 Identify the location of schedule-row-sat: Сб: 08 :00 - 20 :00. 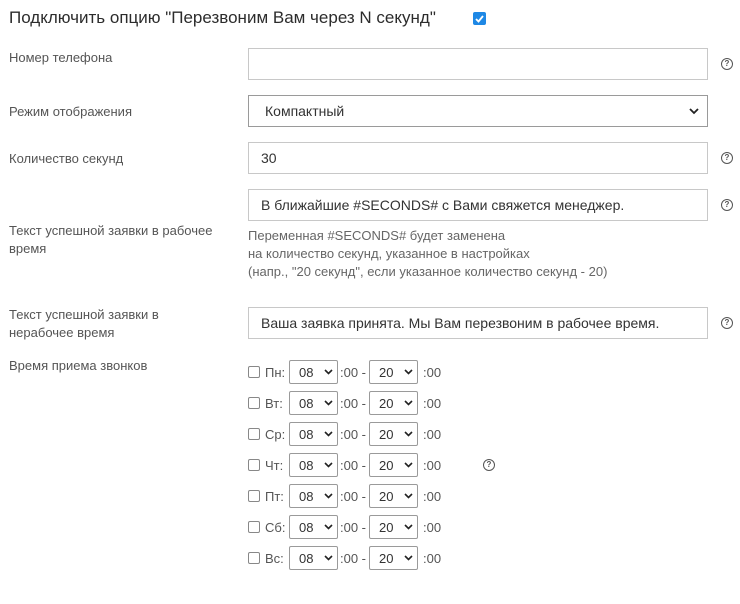
(344, 527).